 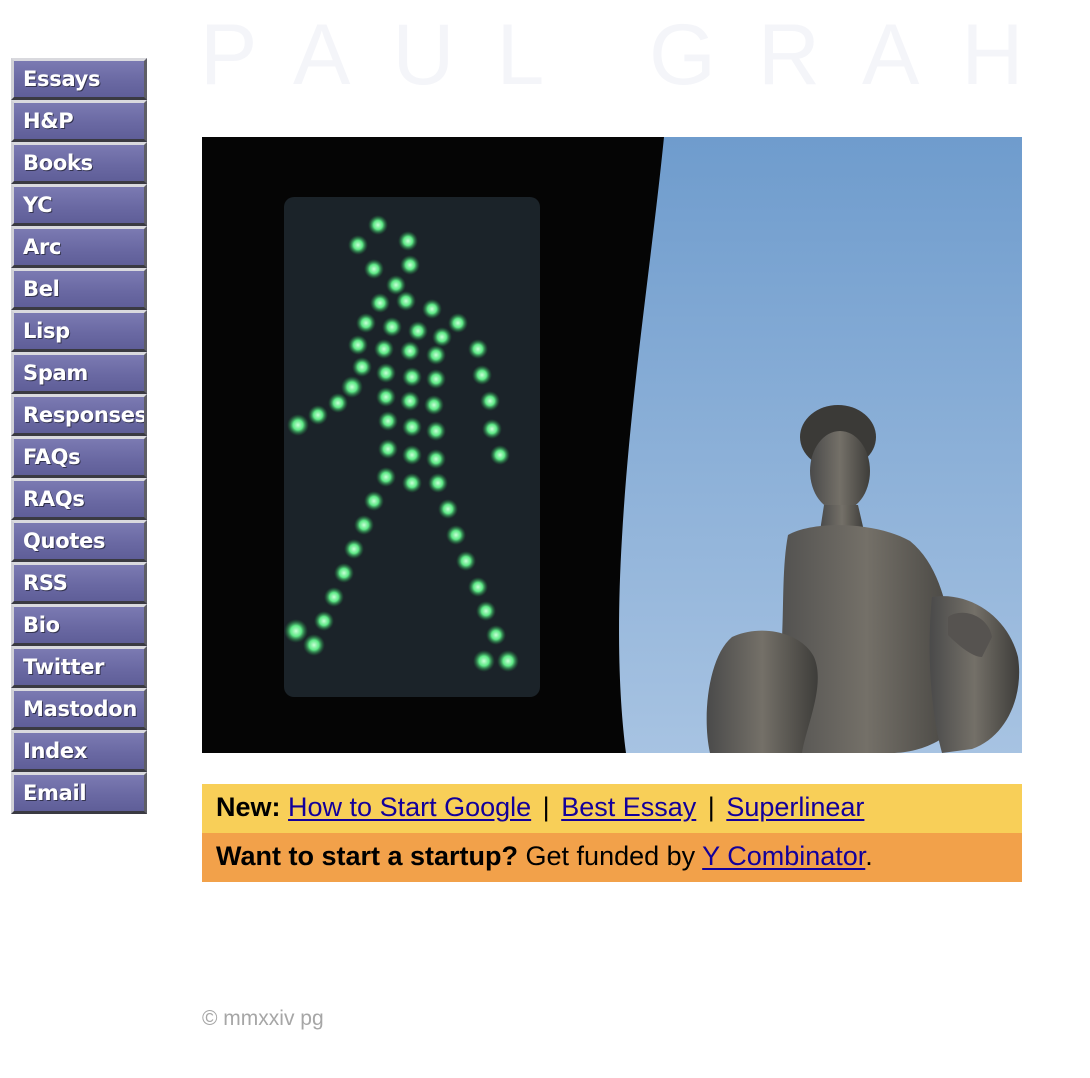 What do you see at coordinates (248, 807) in the screenshot?
I see `news-label: New:` at bounding box center [248, 807].